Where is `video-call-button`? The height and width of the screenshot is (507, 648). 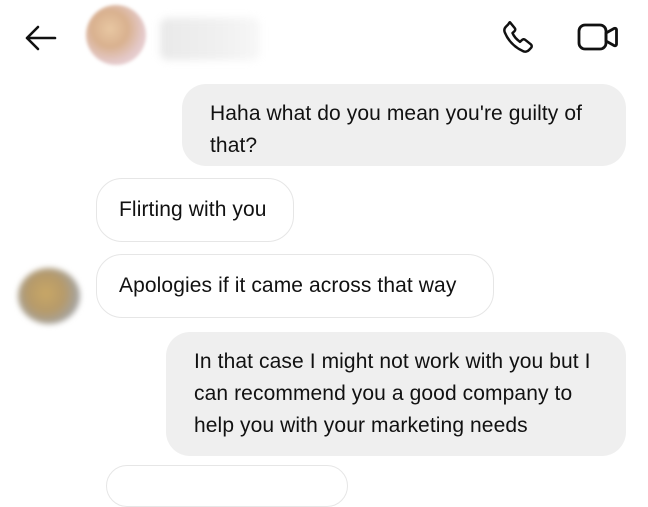 video-call-button is located at coordinates (598, 39).